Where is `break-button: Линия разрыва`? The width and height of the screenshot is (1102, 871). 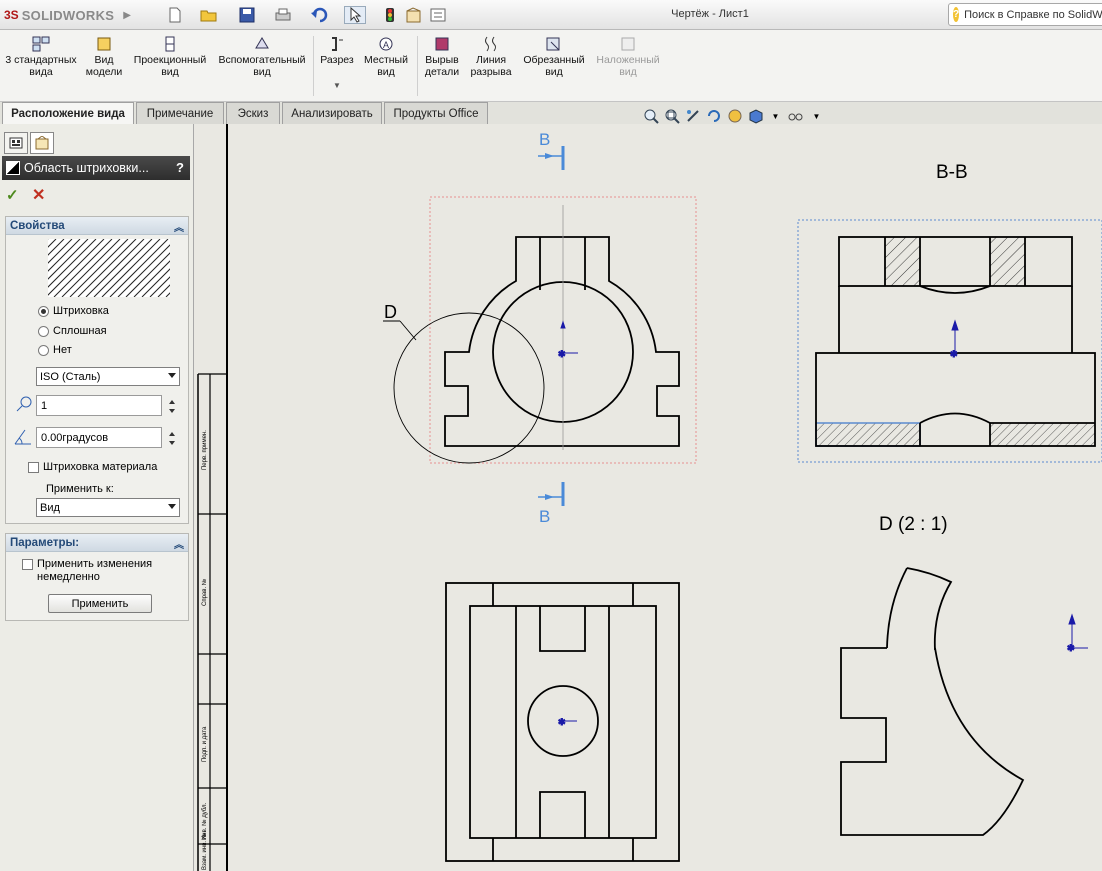 break-button: Линия разрыва is located at coordinates (491, 57).